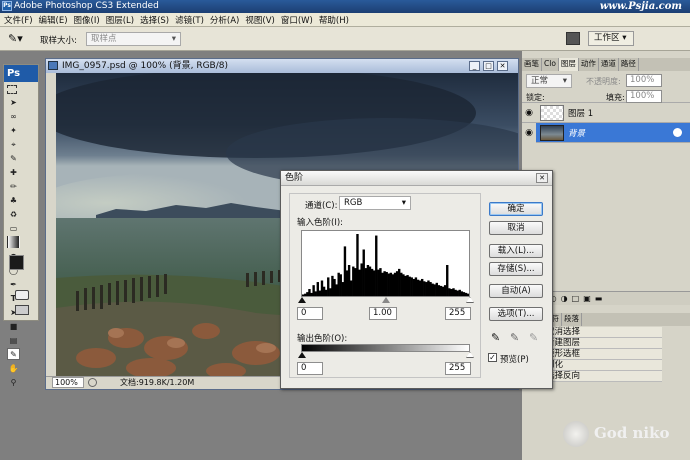 The height and width of the screenshot is (460, 690). What do you see at coordinates (532, 64) in the screenshot?
I see `panel-tab: 画笔` at bounding box center [532, 64].